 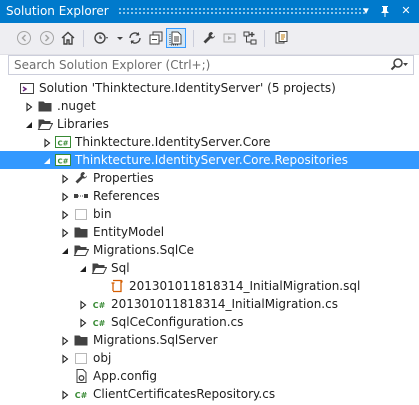 What do you see at coordinates (281, 38) in the screenshot?
I see `copy-icon` at bounding box center [281, 38].